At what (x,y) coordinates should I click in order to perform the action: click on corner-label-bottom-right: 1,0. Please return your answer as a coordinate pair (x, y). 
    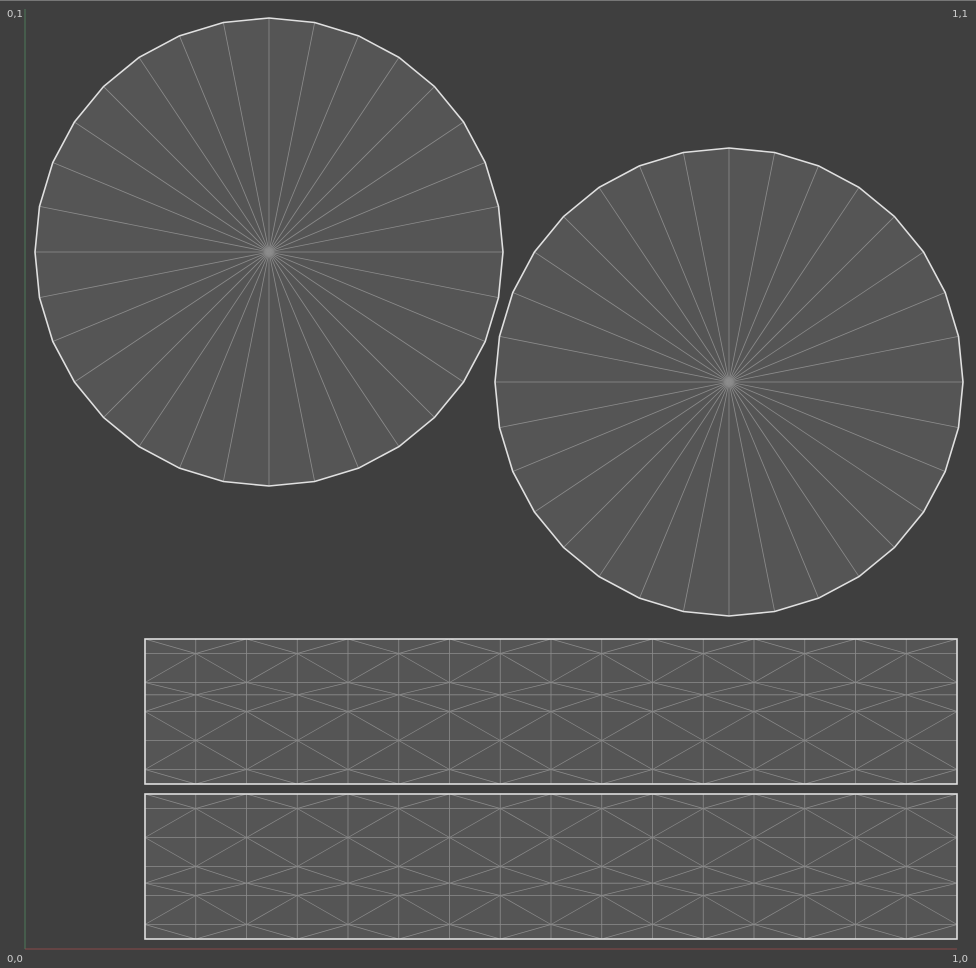
    Looking at the image, I should click on (960, 959).